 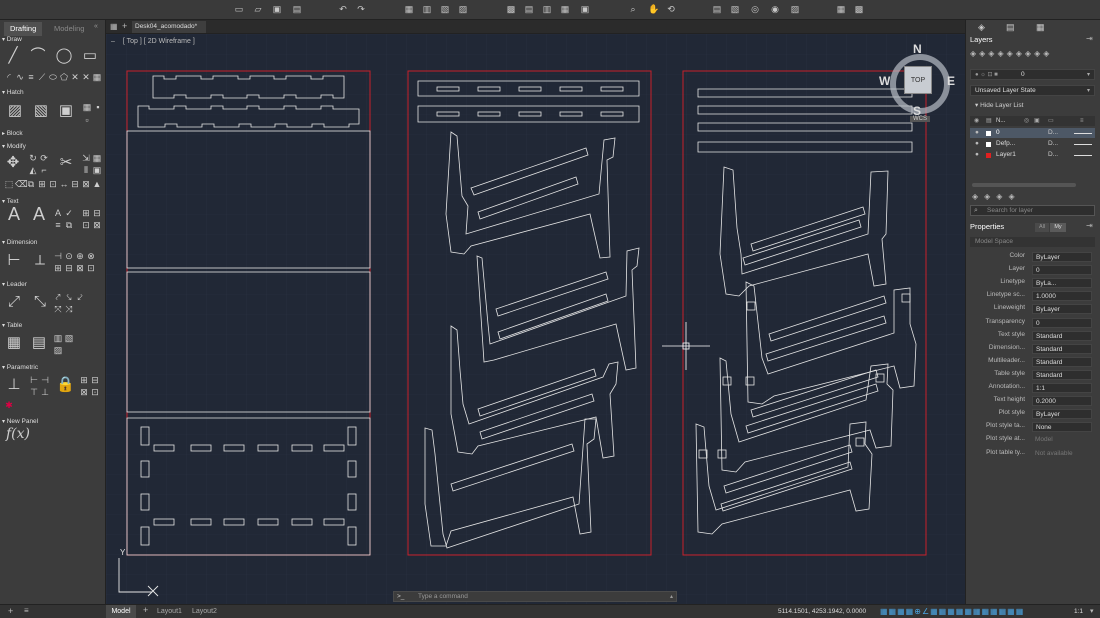 What do you see at coordinates (1051, 121) in the screenshot?
I see `linetype-col-icon: ▭` at bounding box center [1051, 121].